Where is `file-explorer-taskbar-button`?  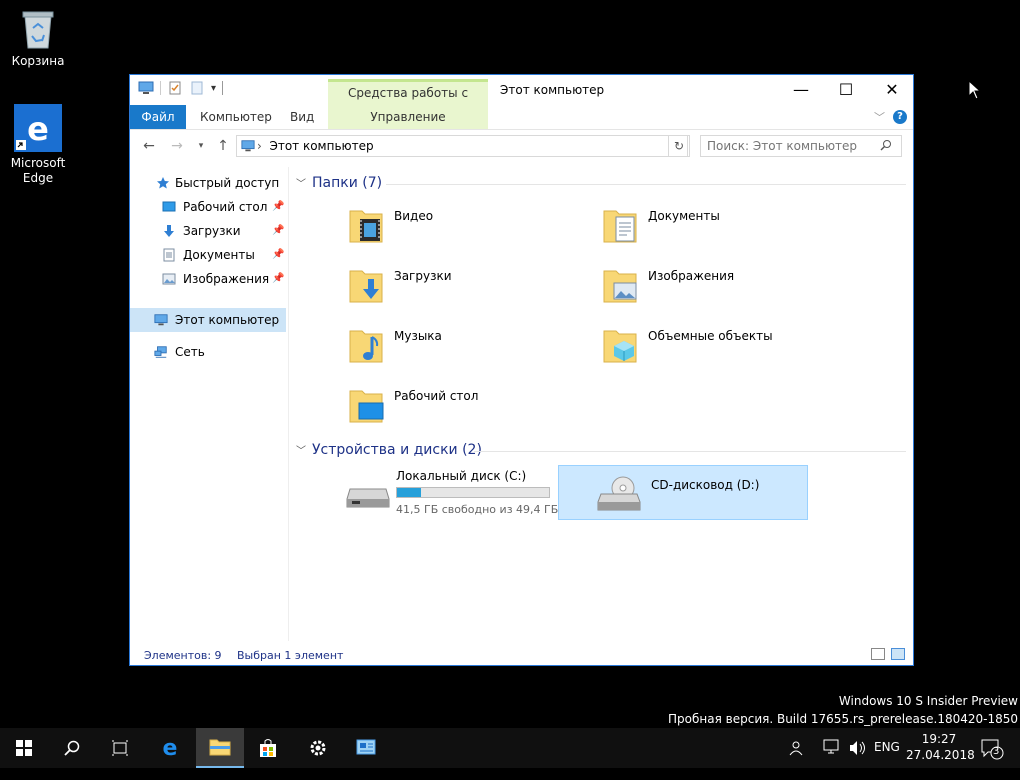
file-explorer-taskbar-button is located at coordinates (220, 748).